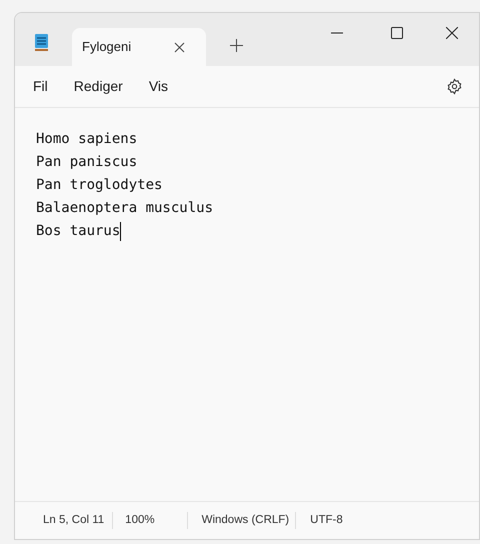 This screenshot has height=544, width=480. Describe the element at coordinates (242, 521) in the screenshot. I see `status-item: Windows (CRLF)` at that location.